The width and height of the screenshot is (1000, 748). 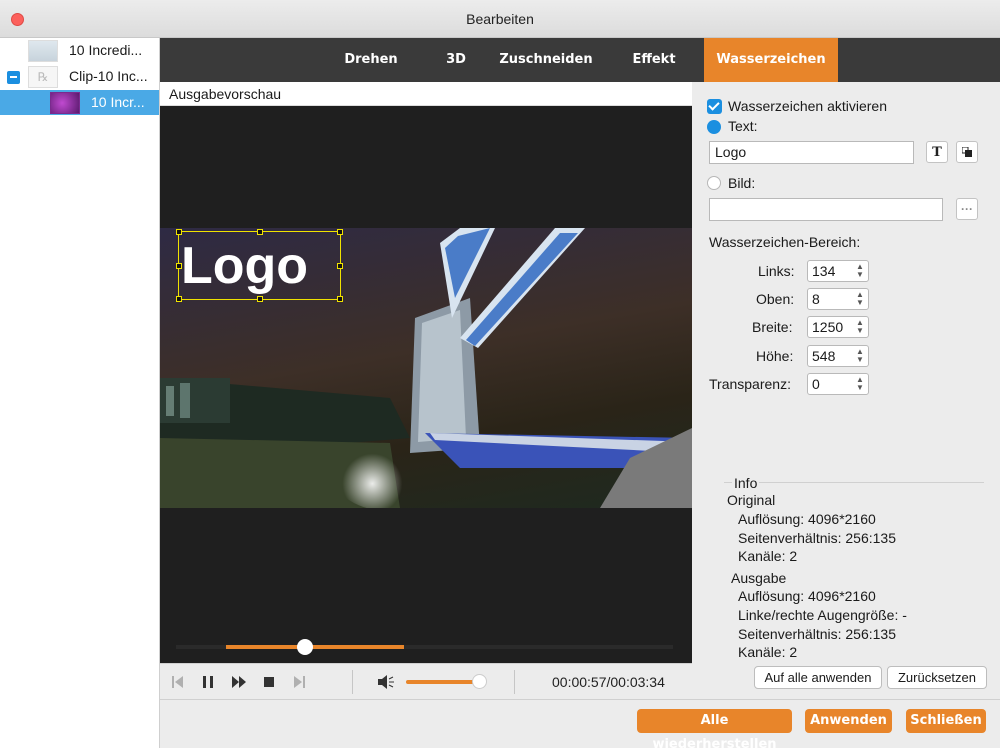 I want to click on color-settings-button, so click(x=967, y=152).